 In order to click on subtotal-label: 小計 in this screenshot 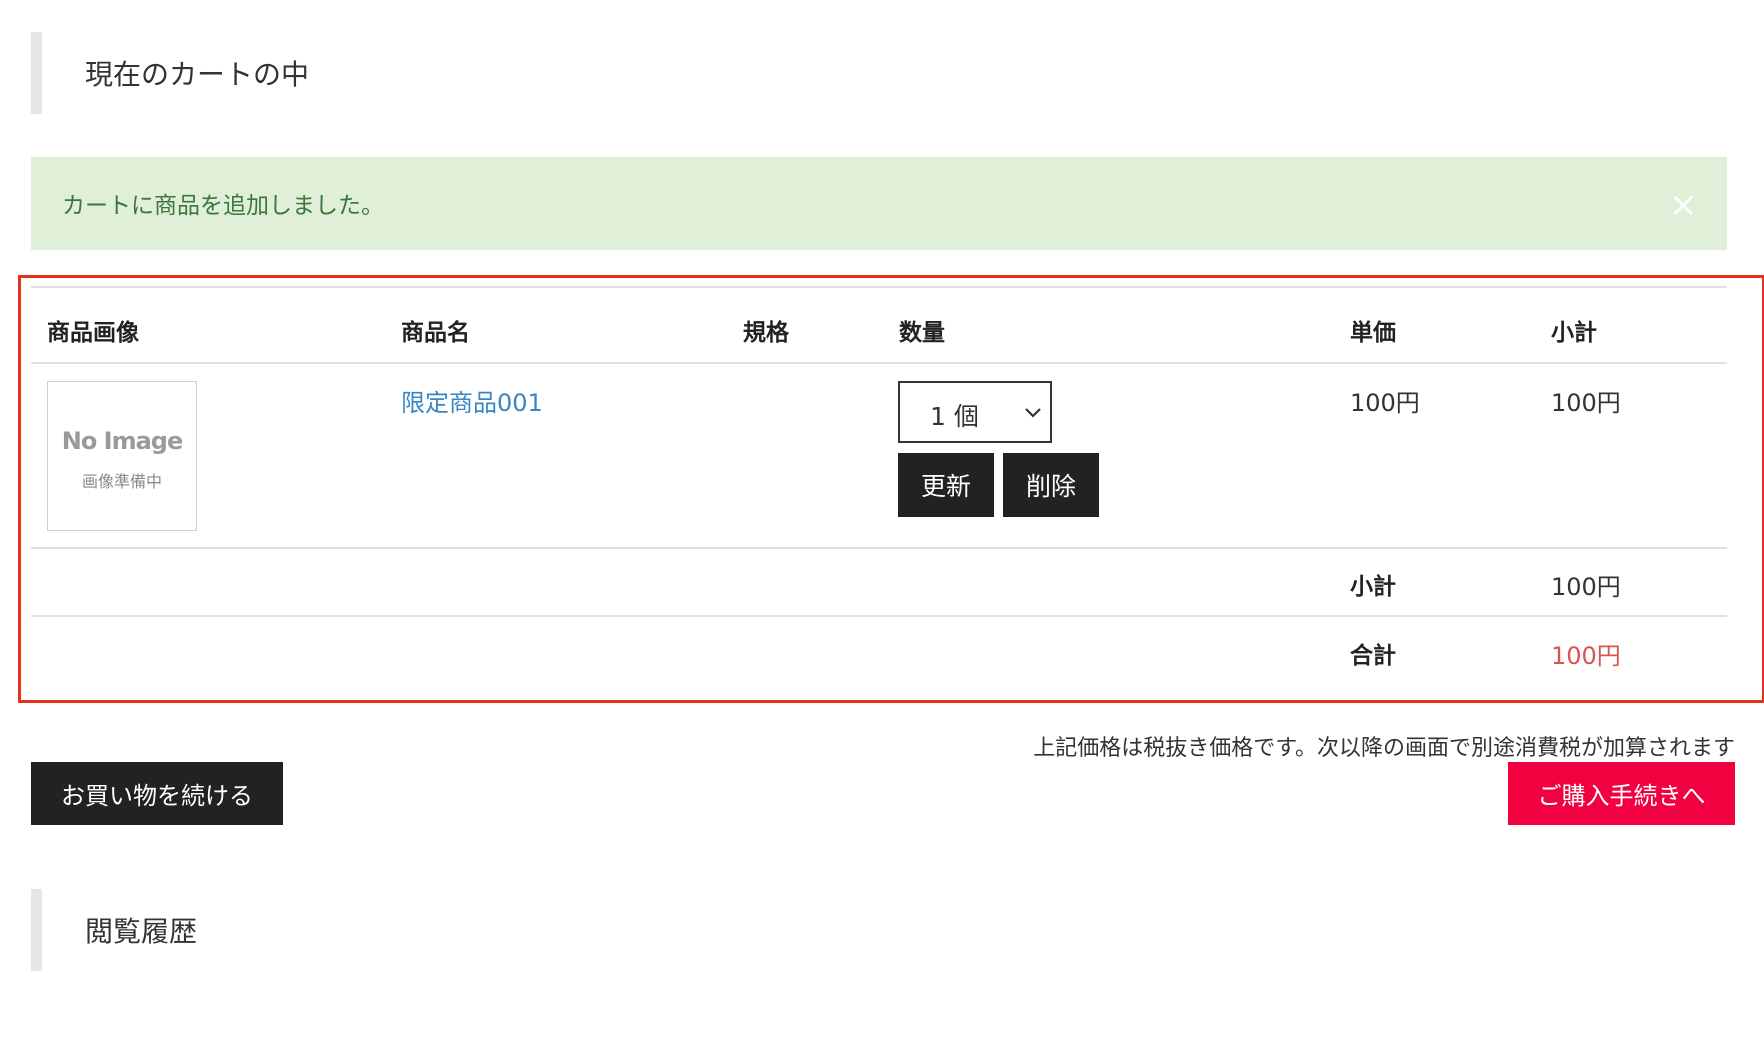, I will do `click(1373, 587)`.